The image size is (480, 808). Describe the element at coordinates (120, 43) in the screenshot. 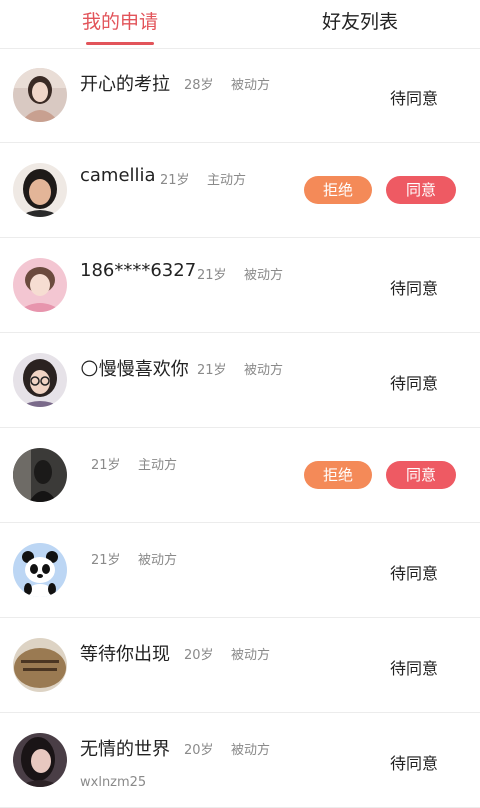

I see `active-tab-indicator` at that location.